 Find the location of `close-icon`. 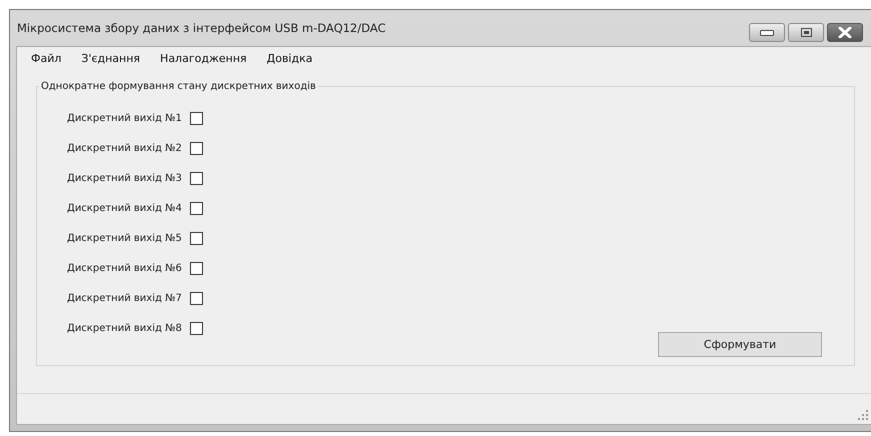

close-icon is located at coordinates (845, 32).